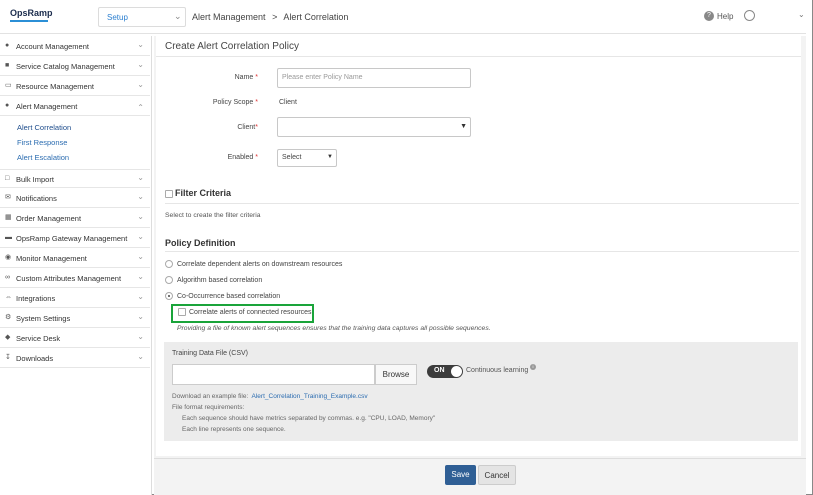 The image size is (813, 495). What do you see at coordinates (273, 374) in the screenshot?
I see `training-file-input` at bounding box center [273, 374].